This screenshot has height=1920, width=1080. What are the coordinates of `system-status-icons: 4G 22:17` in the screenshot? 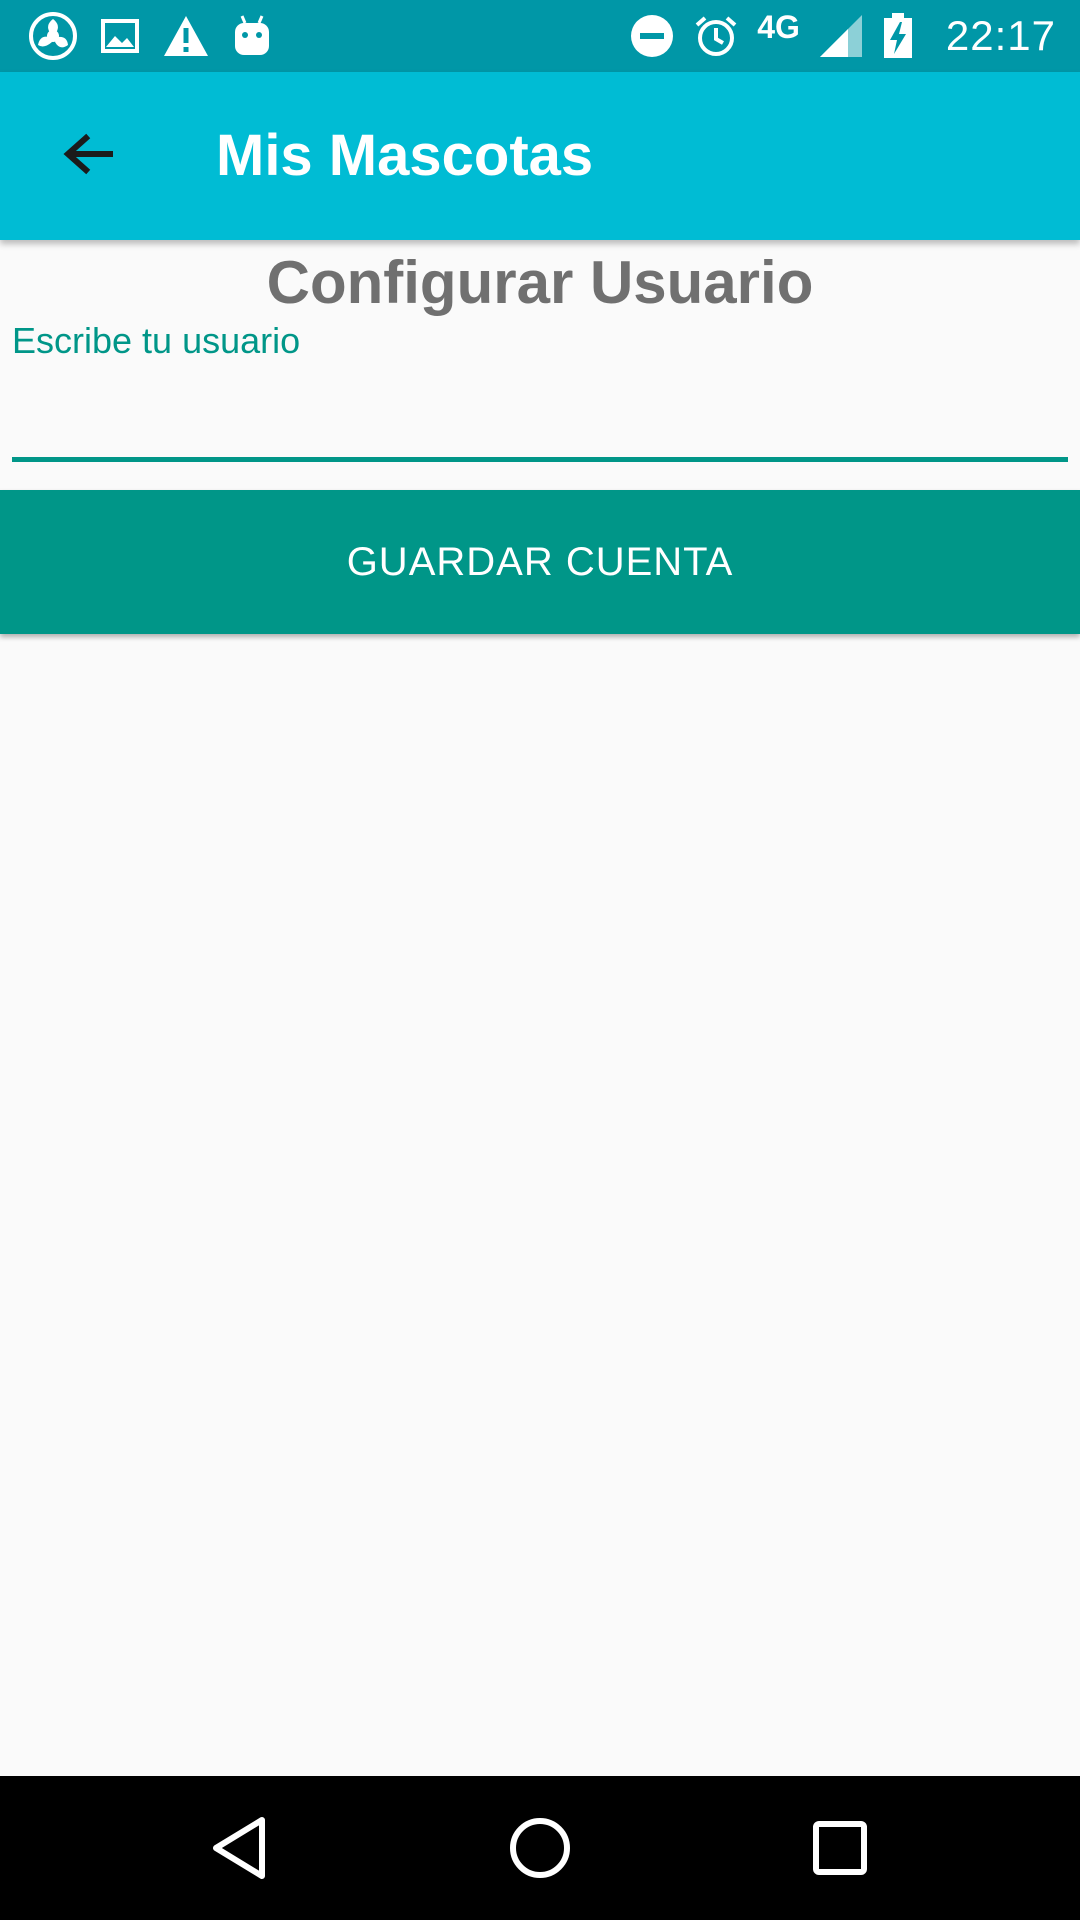 It's located at (842, 35).